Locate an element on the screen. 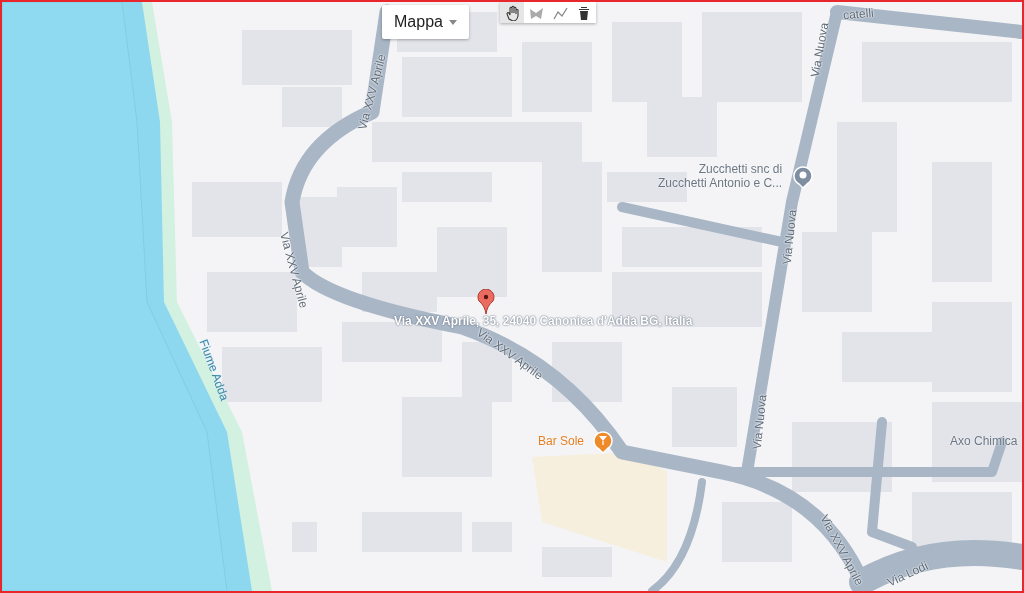 The width and height of the screenshot is (1024, 593). hand-tool-button is located at coordinates (512, 12).